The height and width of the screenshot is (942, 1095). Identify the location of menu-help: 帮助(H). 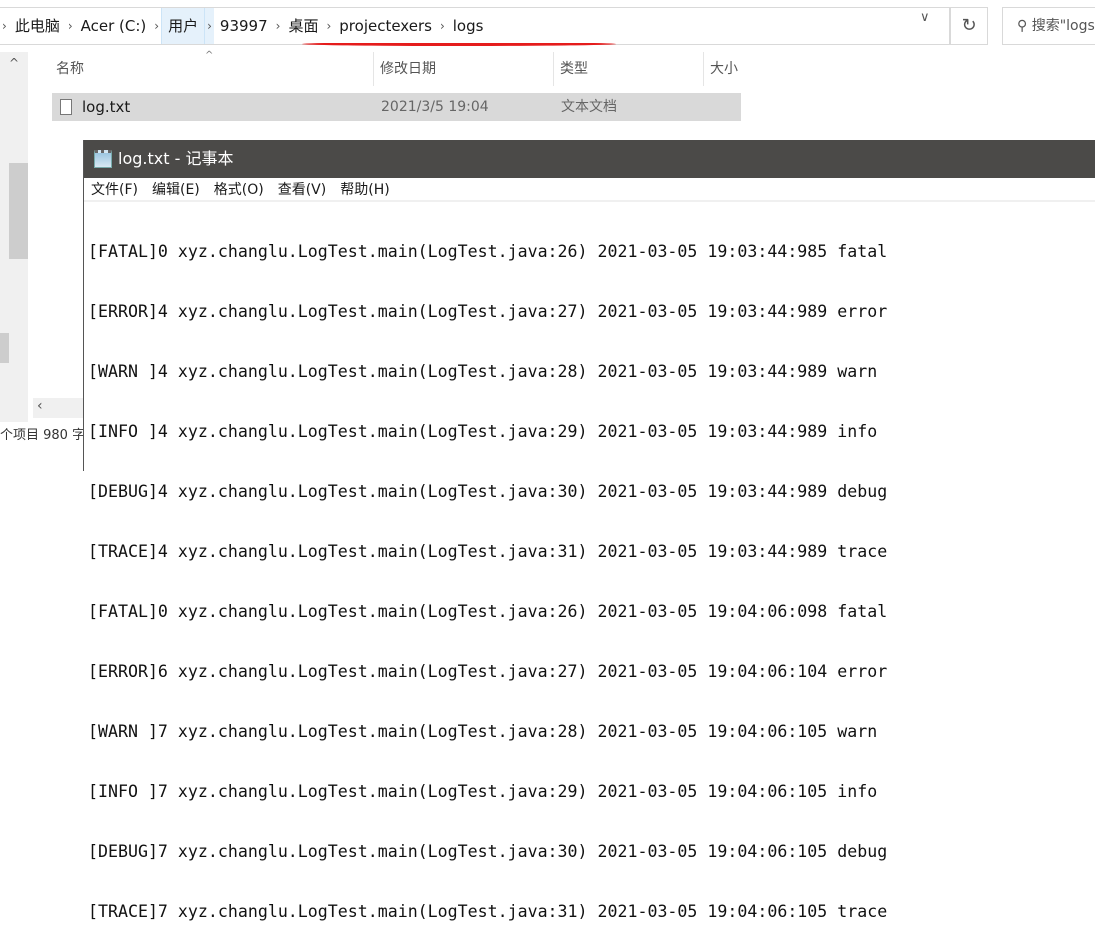
(364, 189).